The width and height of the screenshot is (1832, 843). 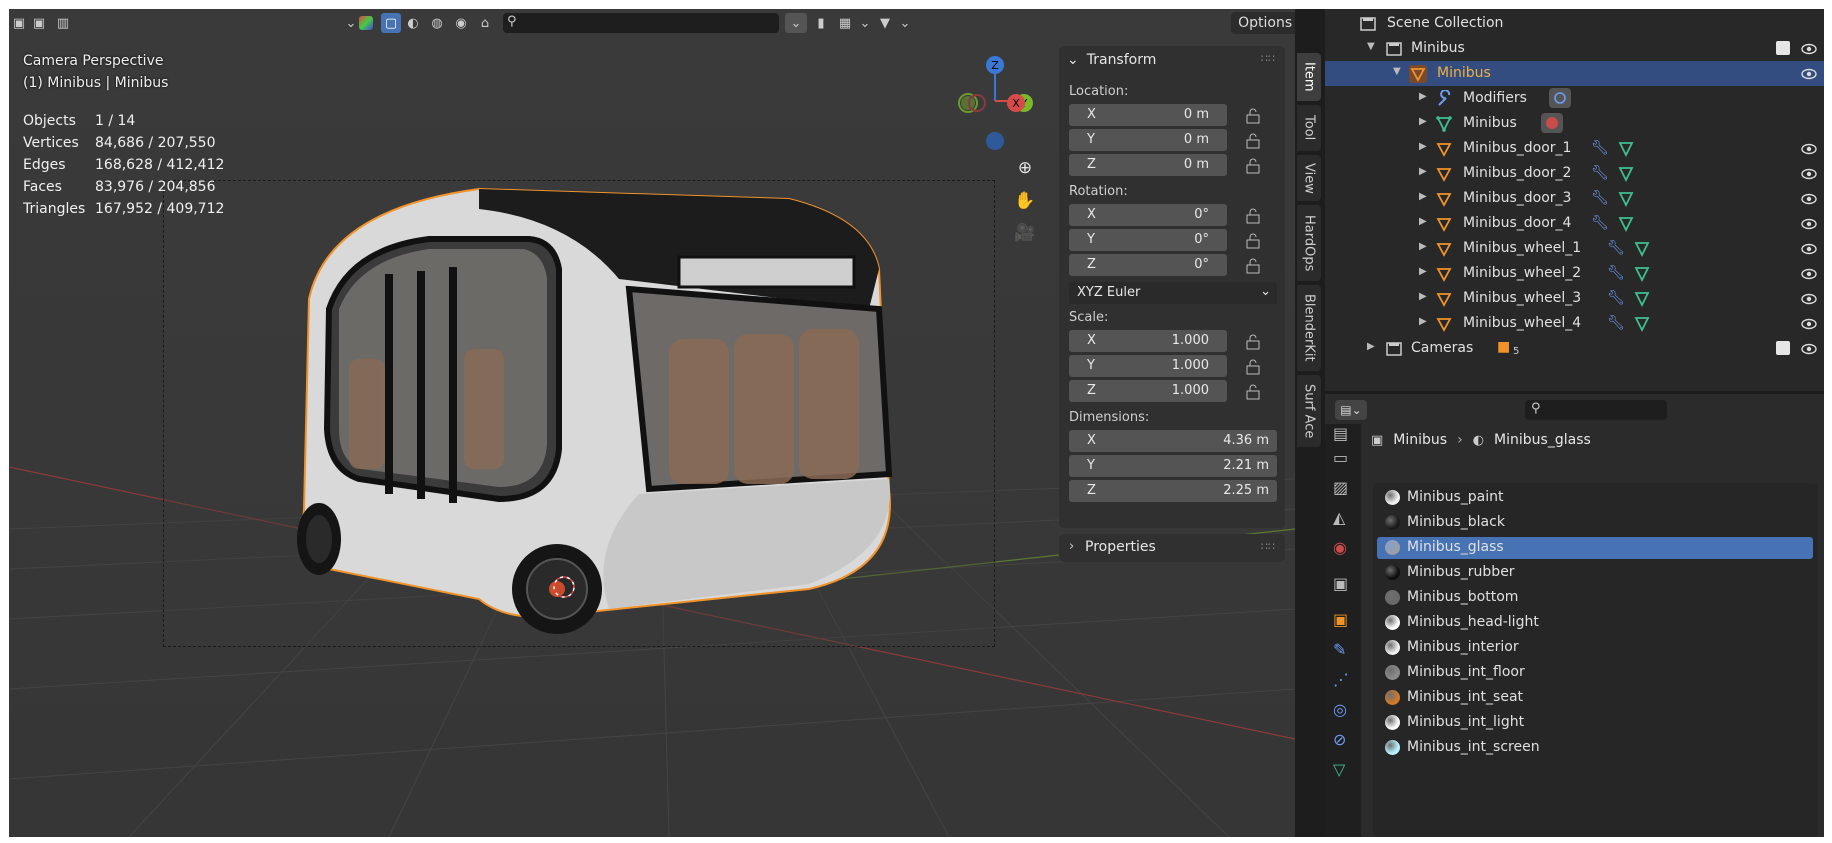 What do you see at coordinates (1574, 248) in the screenshot?
I see `outliner-child-row: ▶ Minibus_wheel_1 🔧︎` at bounding box center [1574, 248].